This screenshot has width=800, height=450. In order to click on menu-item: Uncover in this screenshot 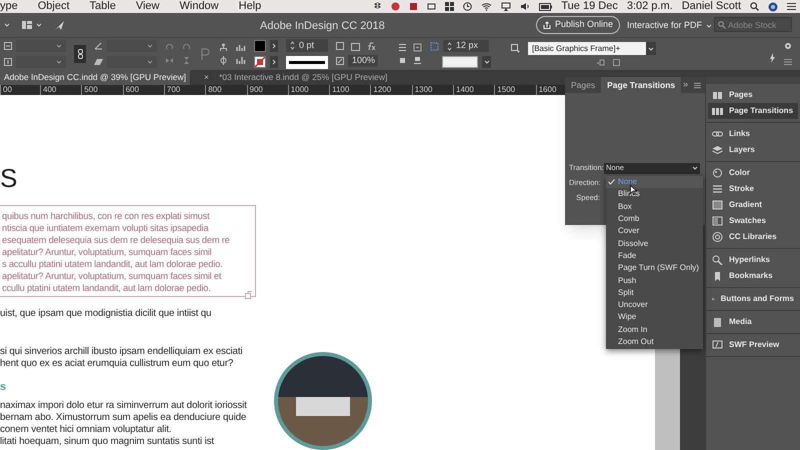, I will do `click(654, 305)`.